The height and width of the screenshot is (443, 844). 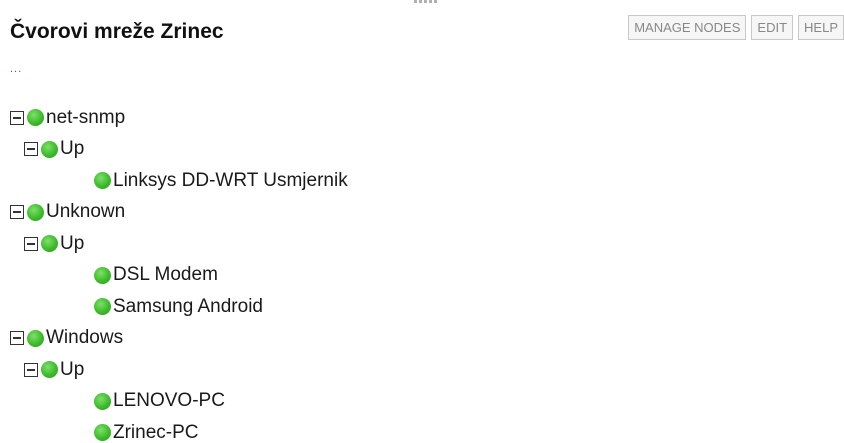 I want to click on toolbar: MANAGE NODES EDIT HELP, so click(x=736, y=27).